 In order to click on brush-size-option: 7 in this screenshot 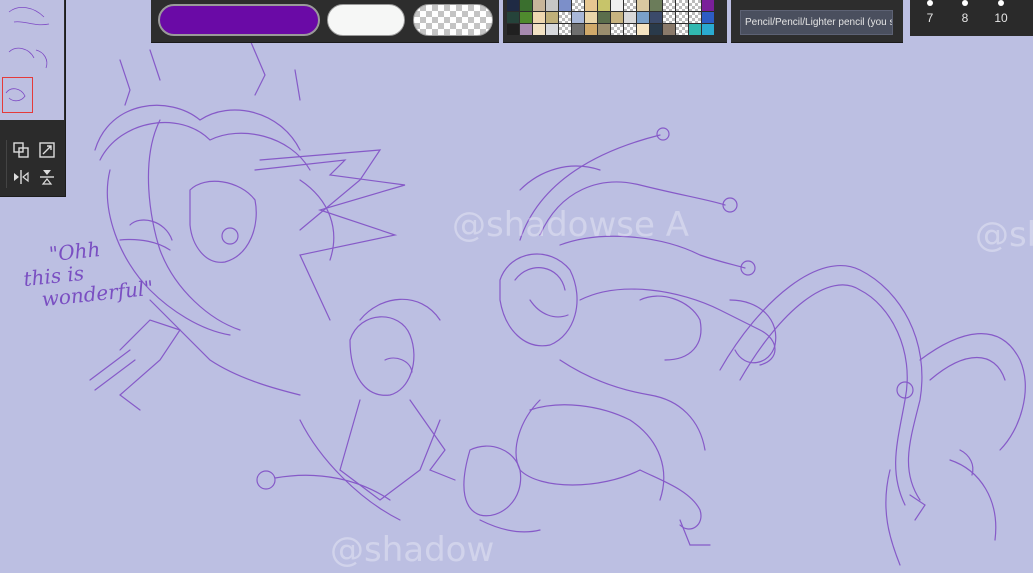, I will do `click(930, 18)`.